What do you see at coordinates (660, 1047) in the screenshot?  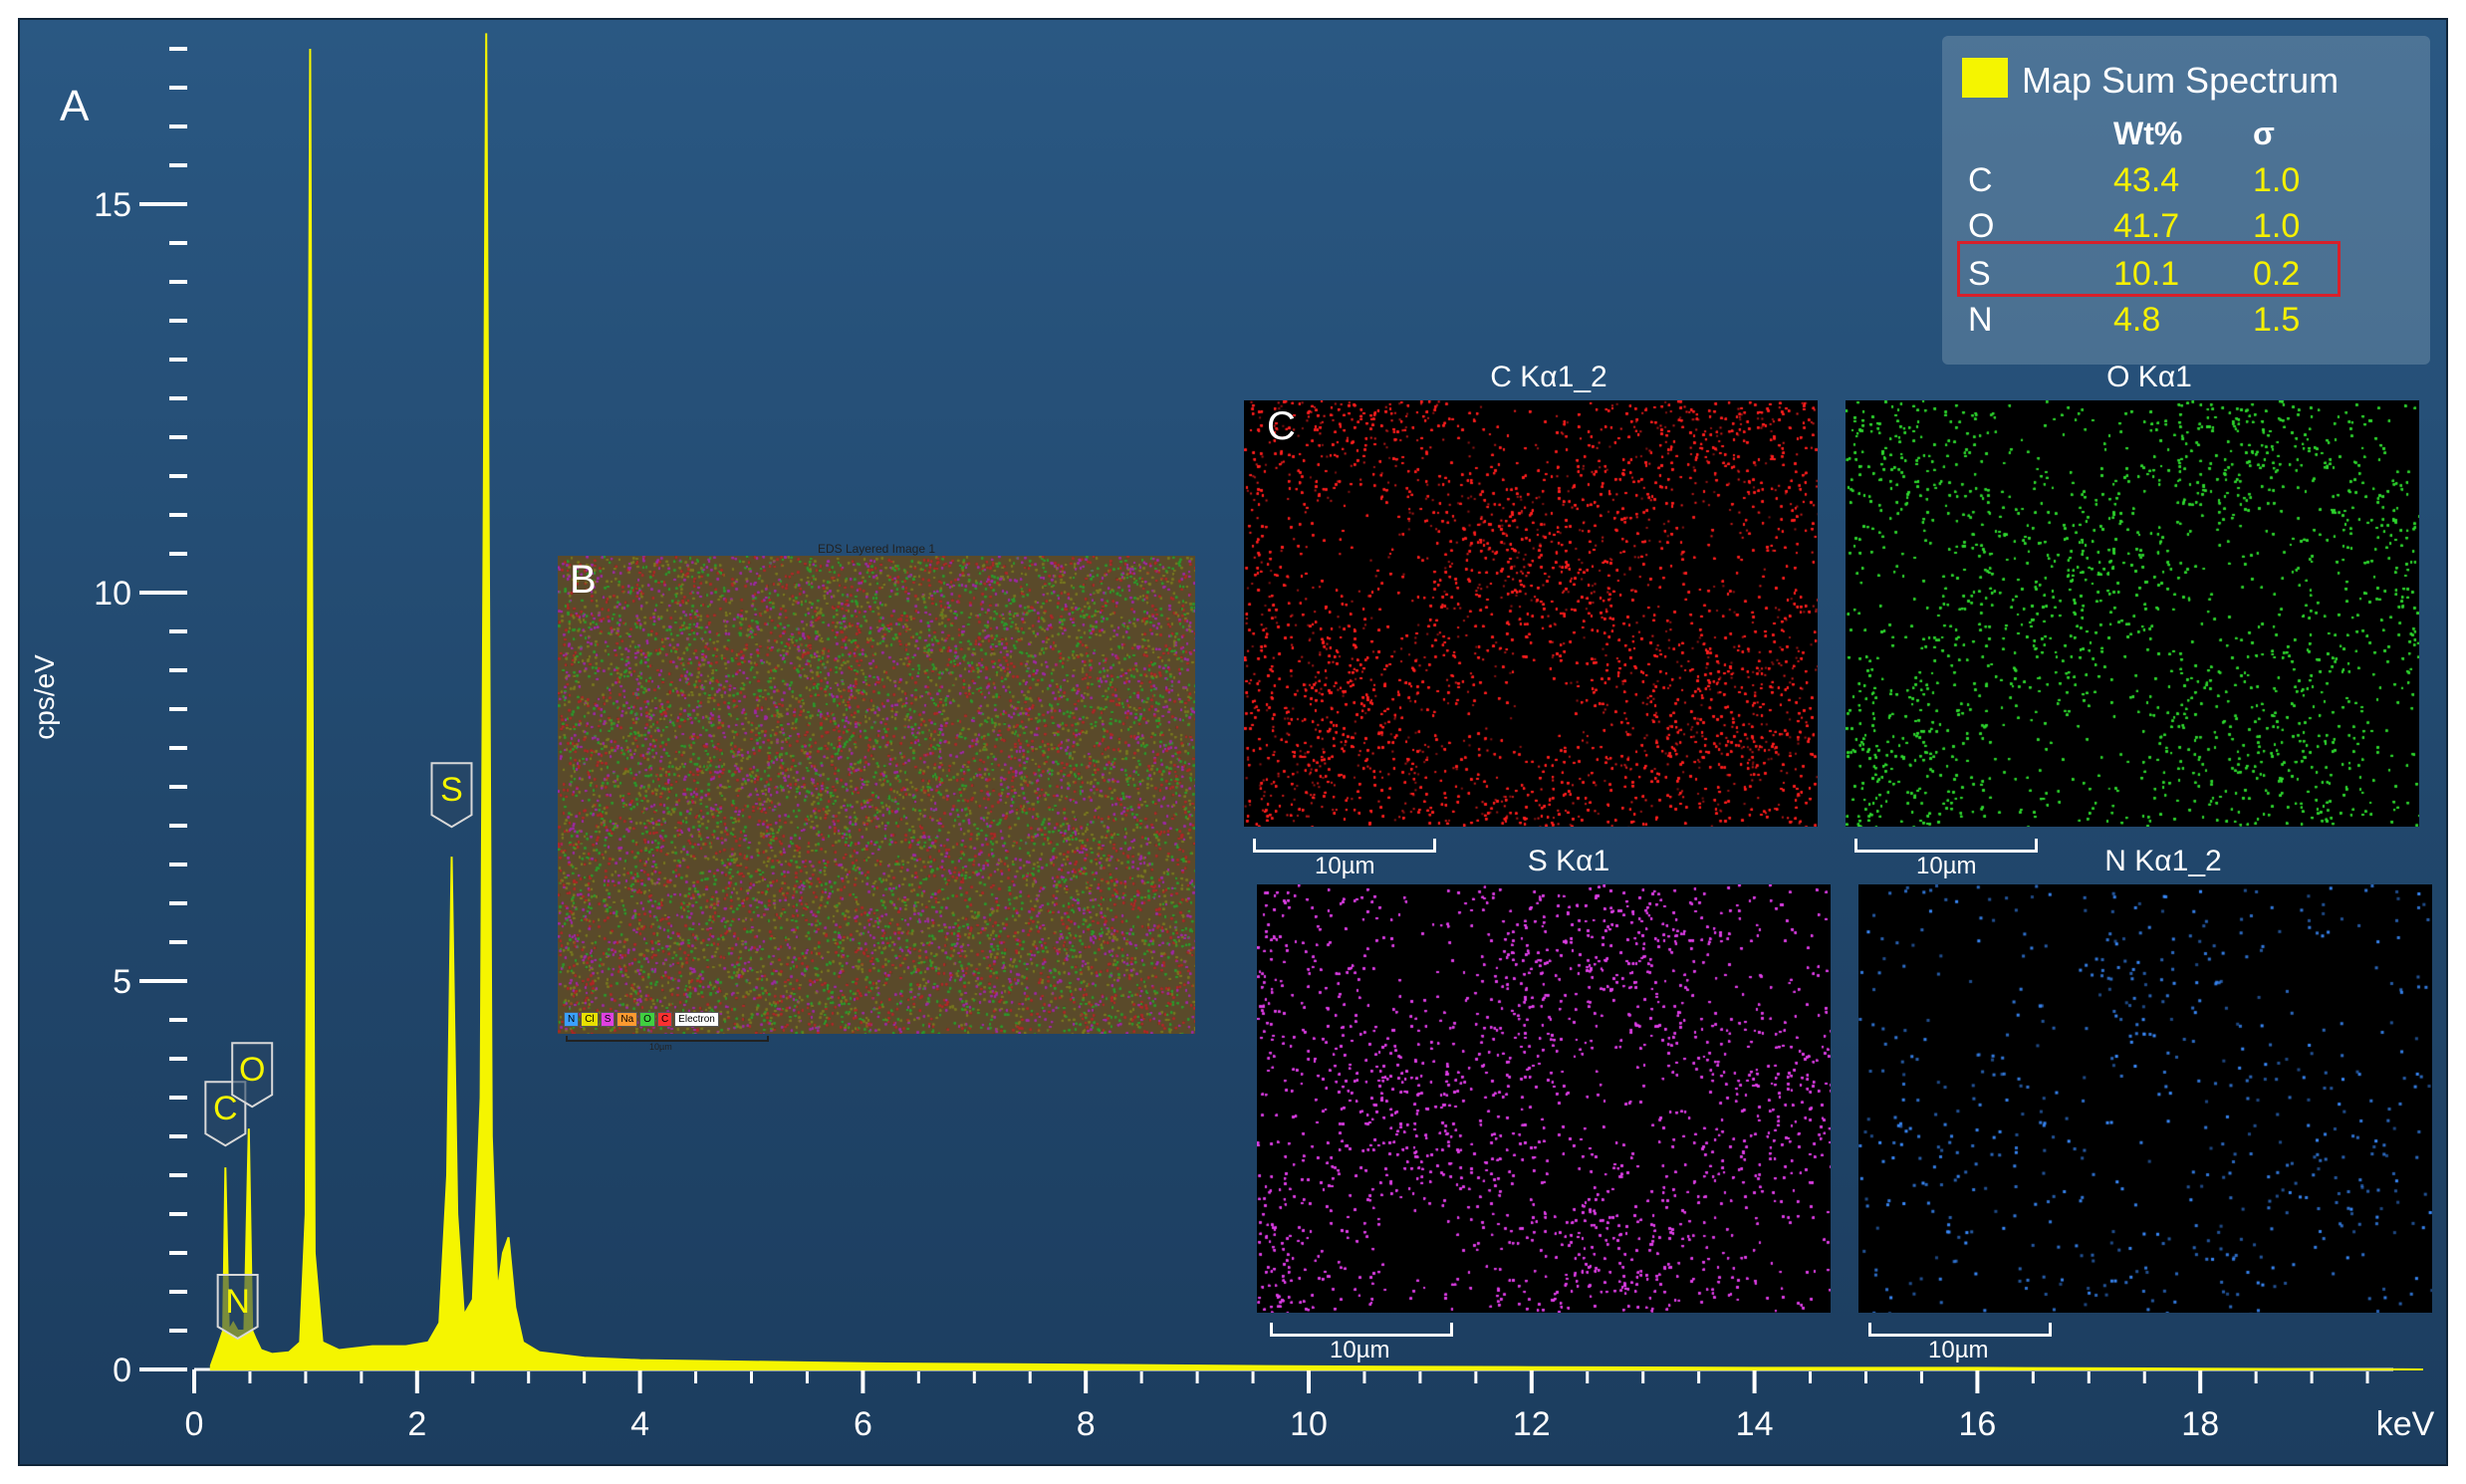 I see `layered-scale-label: 10µm` at bounding box center [660, 1047].